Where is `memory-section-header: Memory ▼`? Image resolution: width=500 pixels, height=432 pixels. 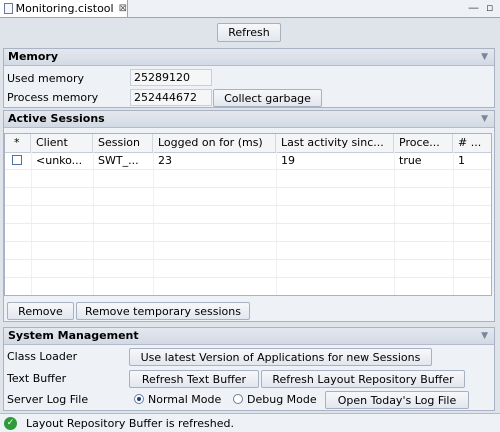 memory-section-header: Memory ▼ is located at coordinates (249, 57).